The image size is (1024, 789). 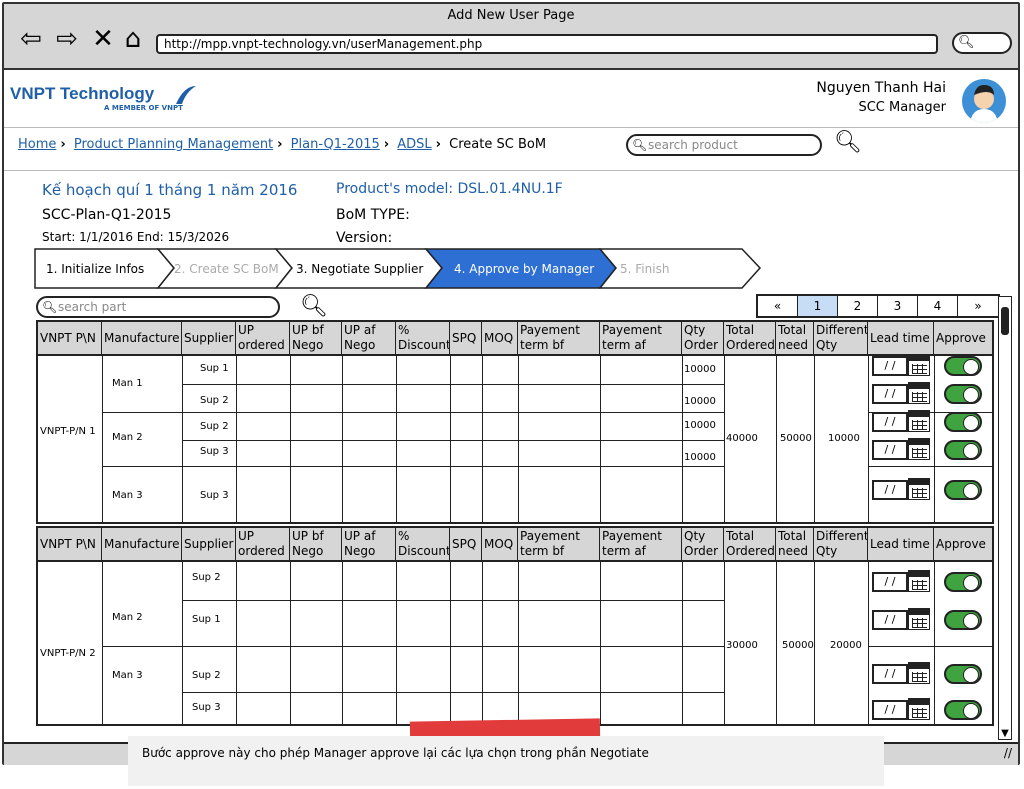 What do you see at coordinates (498, 144) in the screenshot?
I see `breadcrumb-current: Create SC BoM` at bounding box center [498, 144].